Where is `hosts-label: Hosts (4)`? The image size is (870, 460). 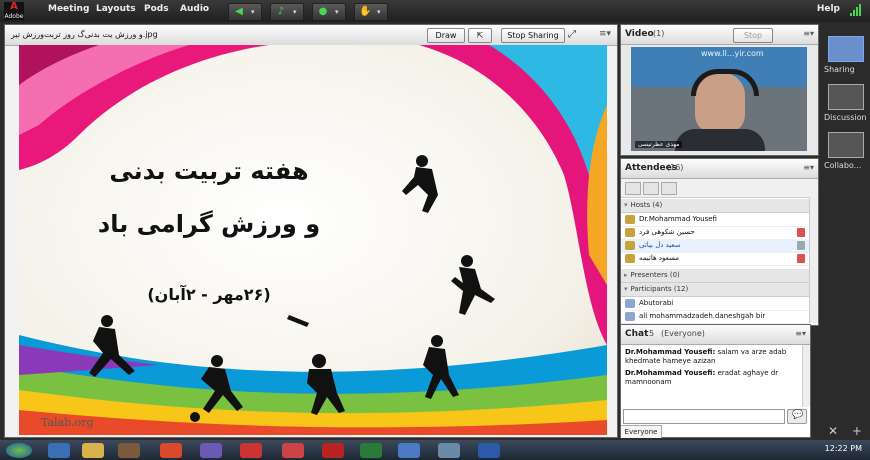
hosts-label: Hosts (4) is located at coordinates (646, 205).